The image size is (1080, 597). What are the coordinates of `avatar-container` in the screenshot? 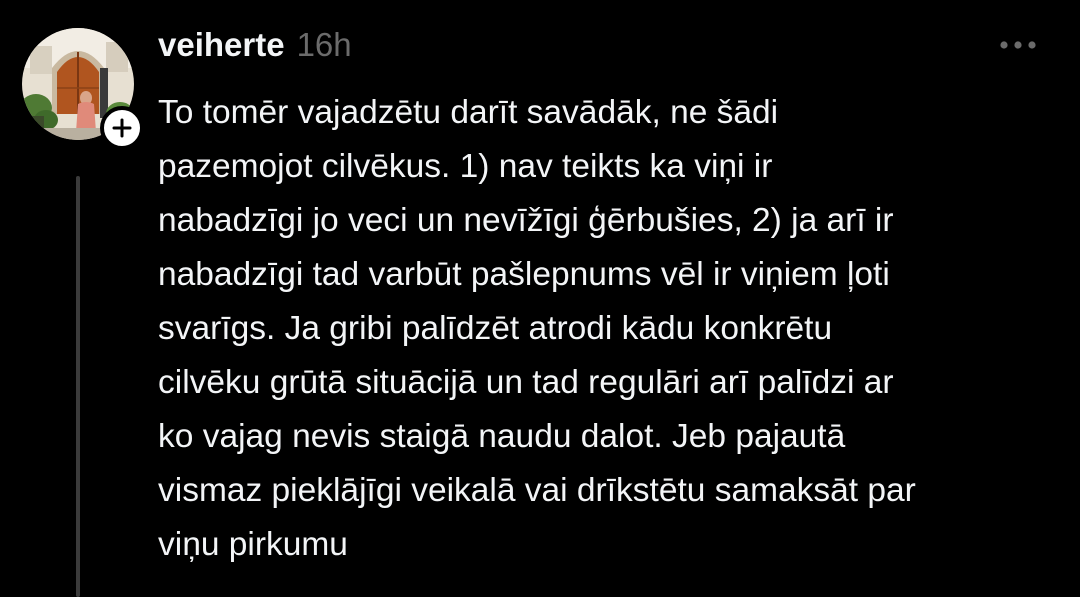 It's located at (83, 89).